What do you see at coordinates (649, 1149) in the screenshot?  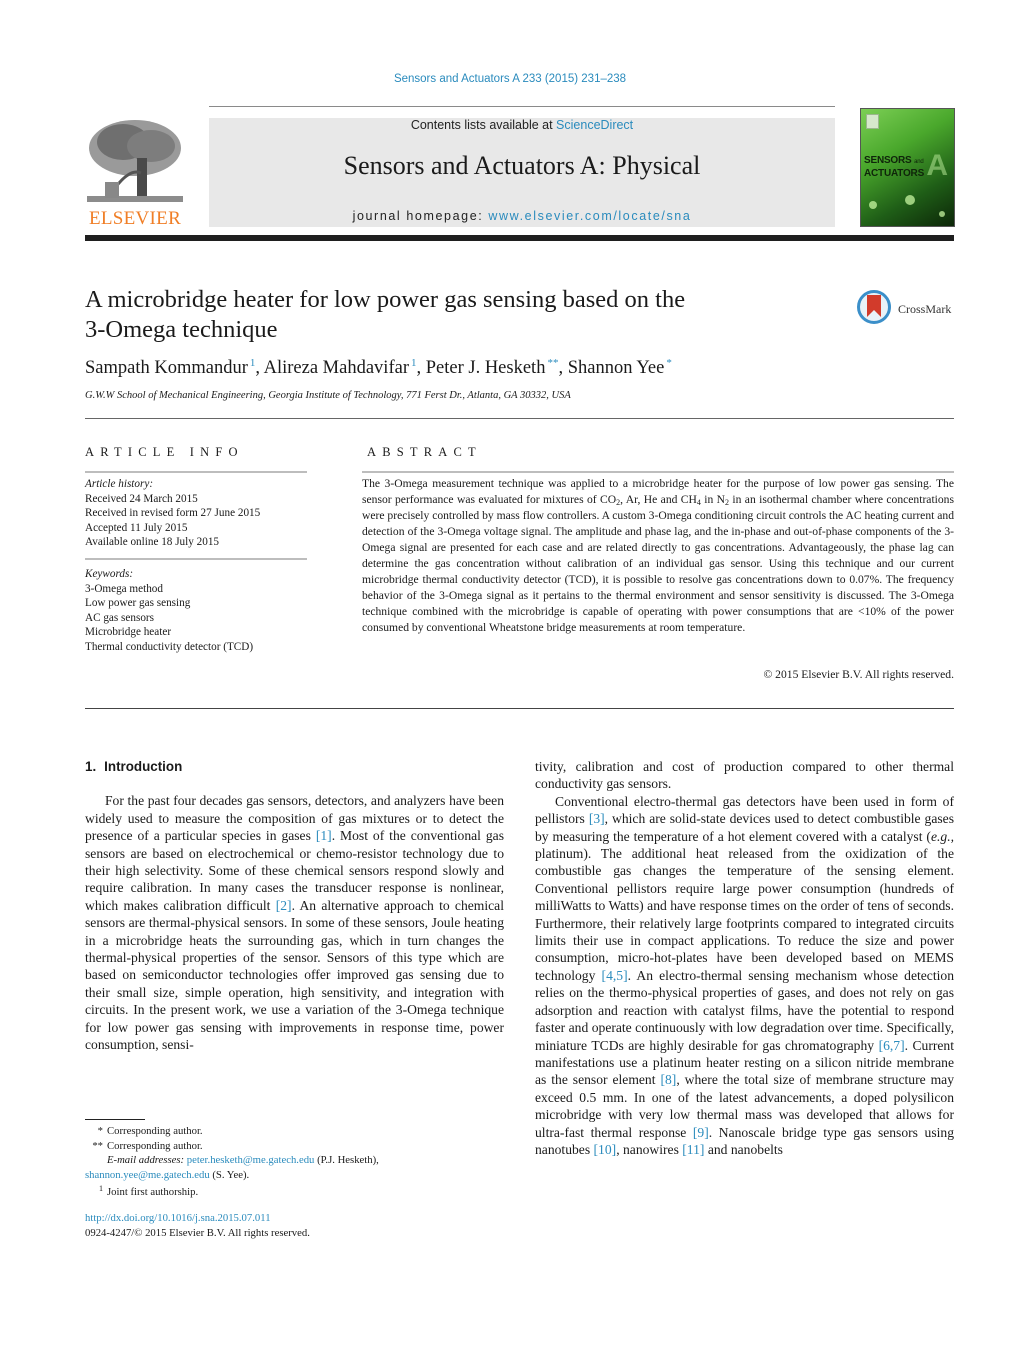 I see `paragraph-text: , nanowires` at bounding box center [649, 1149].